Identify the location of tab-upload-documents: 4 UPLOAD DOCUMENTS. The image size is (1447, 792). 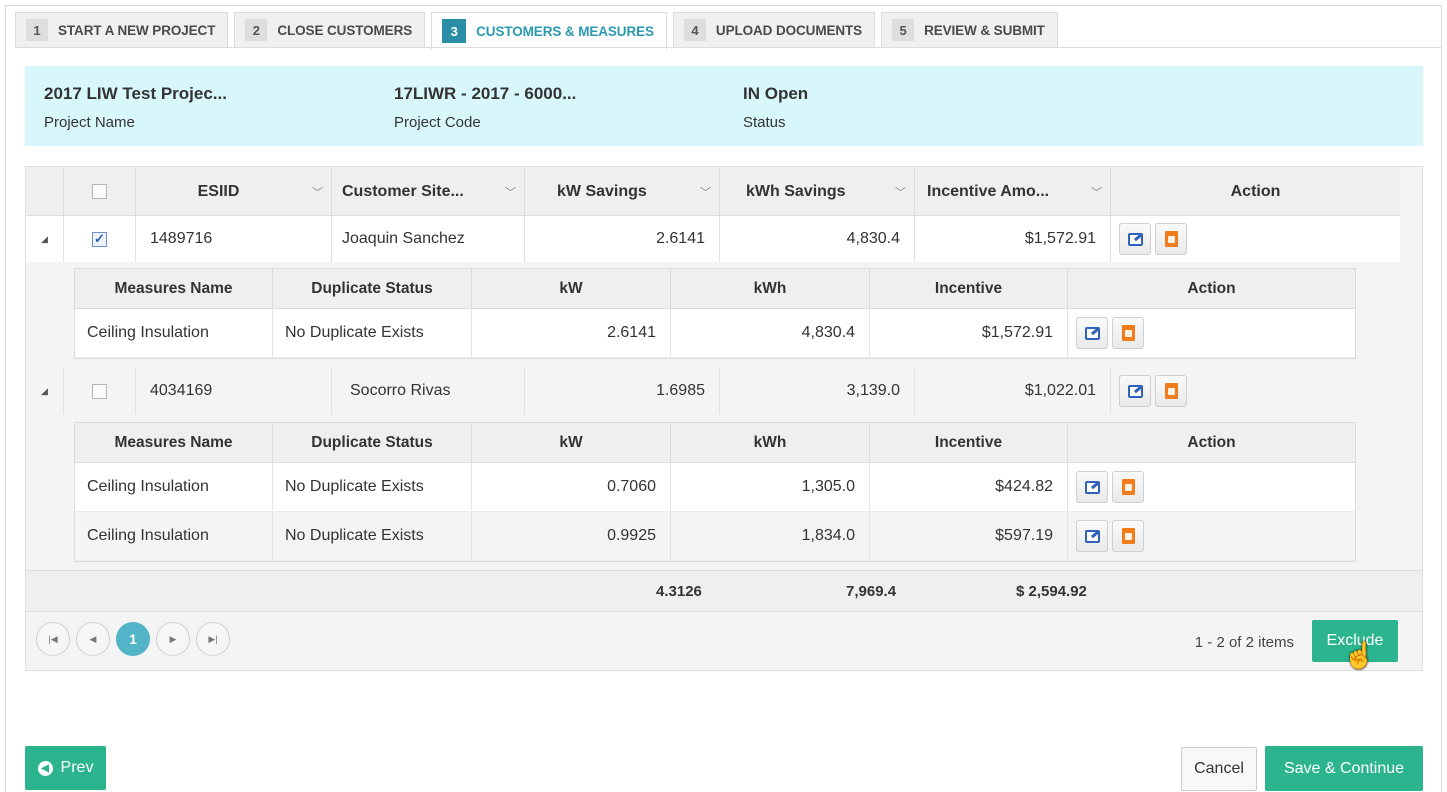
(774, 30).